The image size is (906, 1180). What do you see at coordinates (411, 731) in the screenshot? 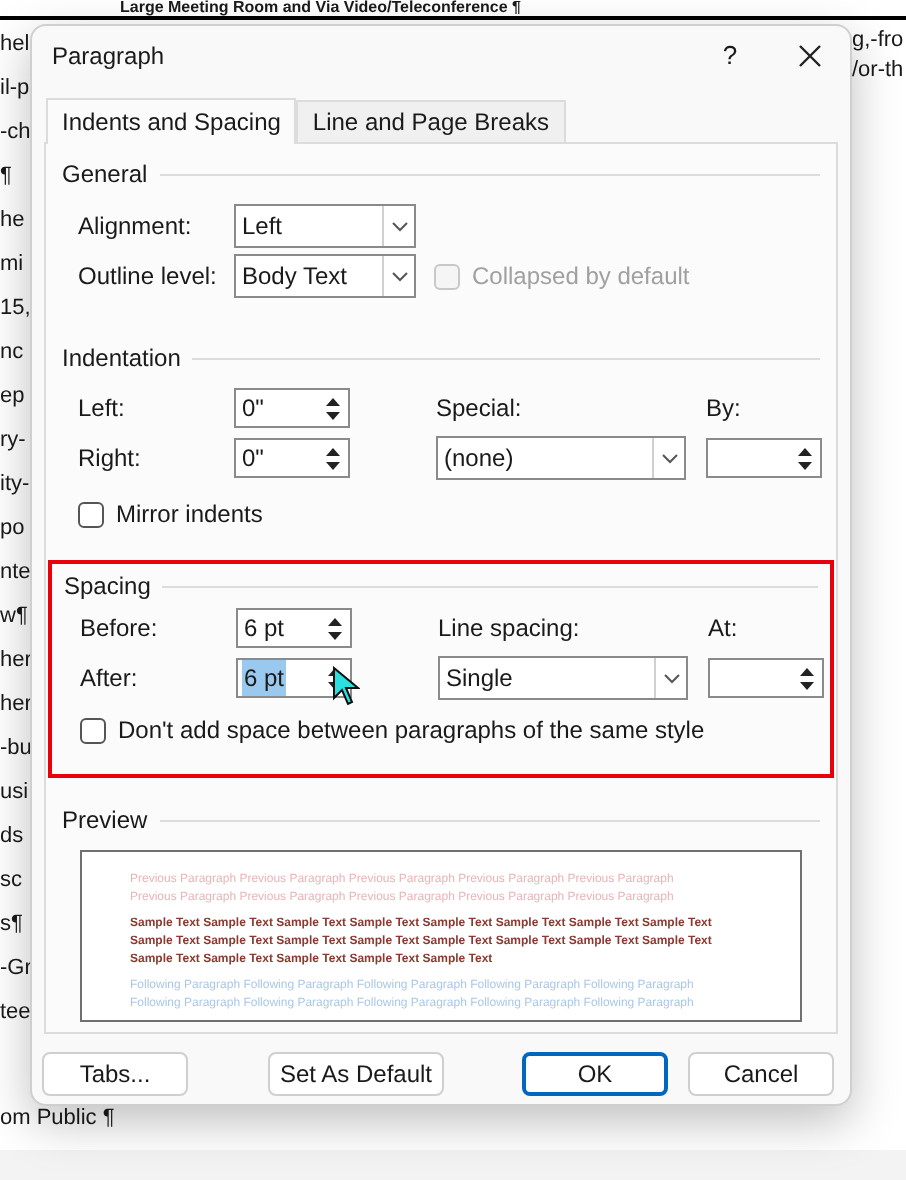
I see `checkbox-label: Don't add space between paragraphs of the same style` at bounding box center [411, 731].